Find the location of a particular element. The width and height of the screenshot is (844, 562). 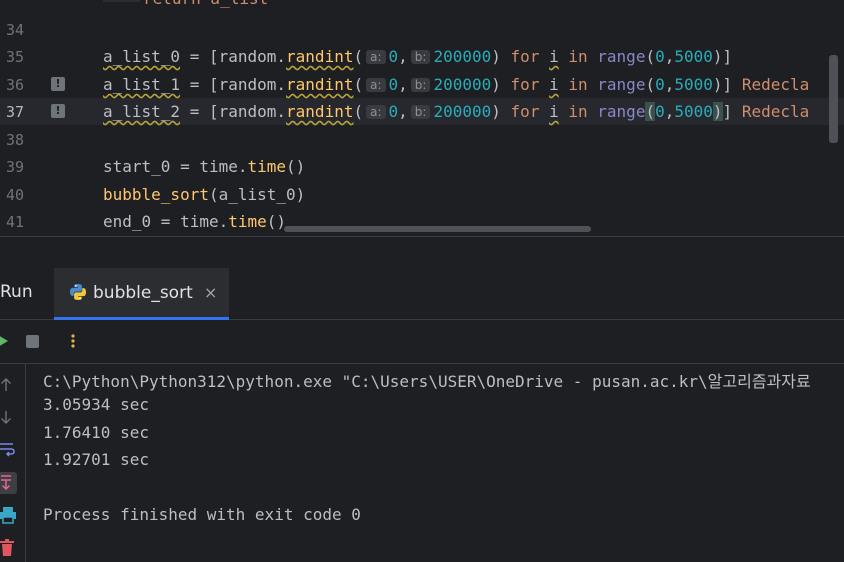

code-line-41: end_0 = time.time() is located at coordinates (194, 221).